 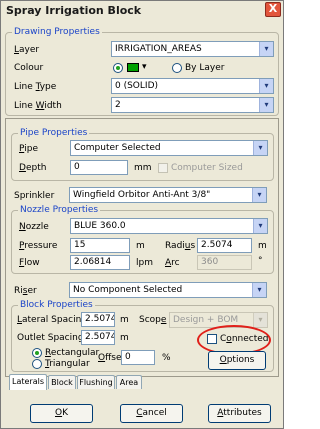 What do you see at coordinates (50, 338) in the screenshot?
I see `outlet-spacing-label: Outlet Spacing` at bounding box center [50, 338].